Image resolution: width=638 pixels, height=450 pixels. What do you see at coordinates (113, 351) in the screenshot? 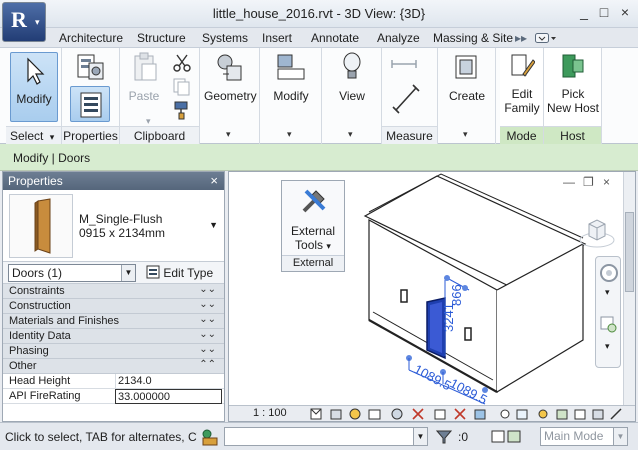
I see `group-phasing: Phasing ⌄⌄` at bounding box center [113, 351].